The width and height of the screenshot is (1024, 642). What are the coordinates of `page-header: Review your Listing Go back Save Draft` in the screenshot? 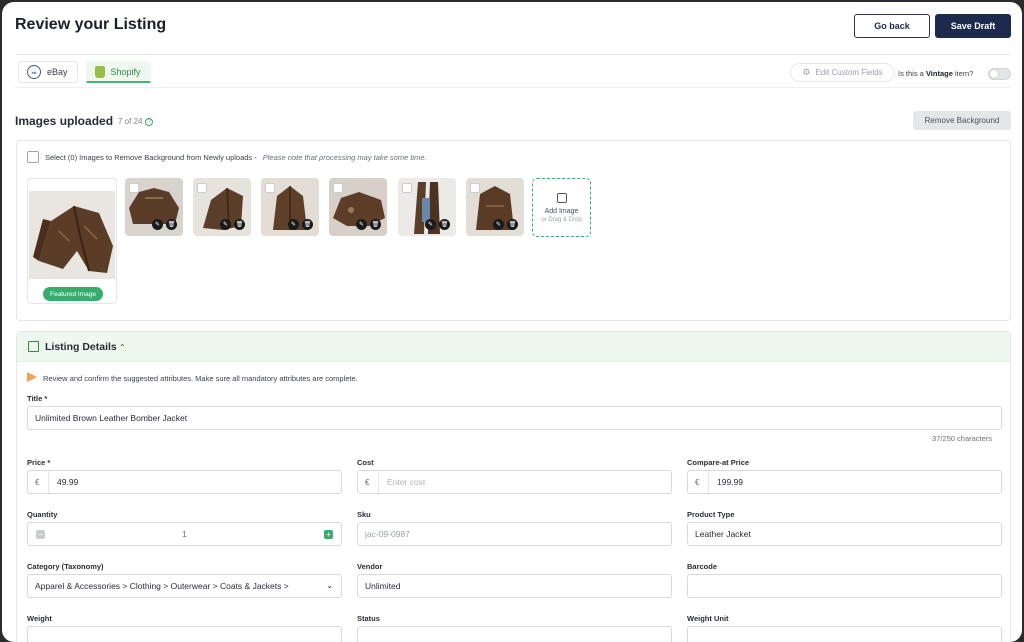 It's located at (512, 27).